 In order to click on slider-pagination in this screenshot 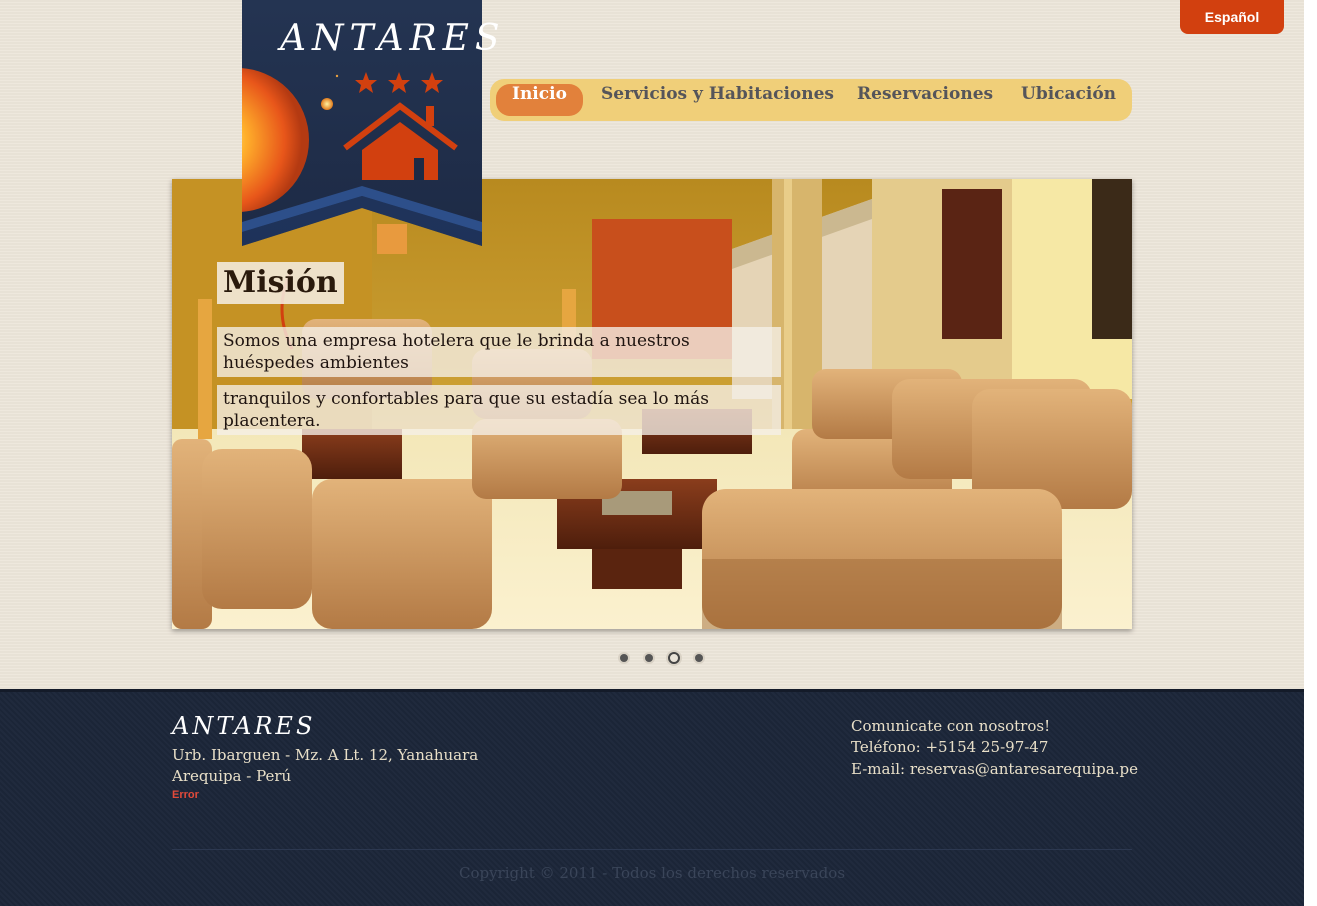, I will do `click(652, 658)`.